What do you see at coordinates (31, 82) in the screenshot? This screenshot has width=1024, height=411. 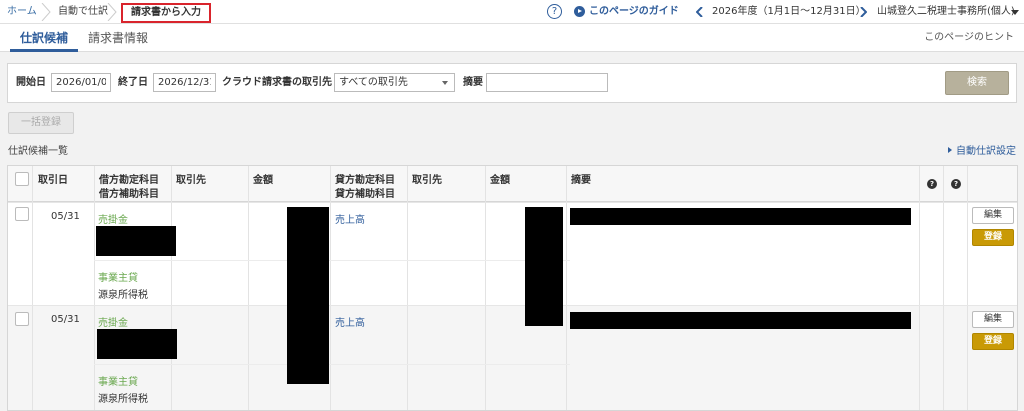 I see `start-date-label: 開始日` at bounding box center [31, 82].